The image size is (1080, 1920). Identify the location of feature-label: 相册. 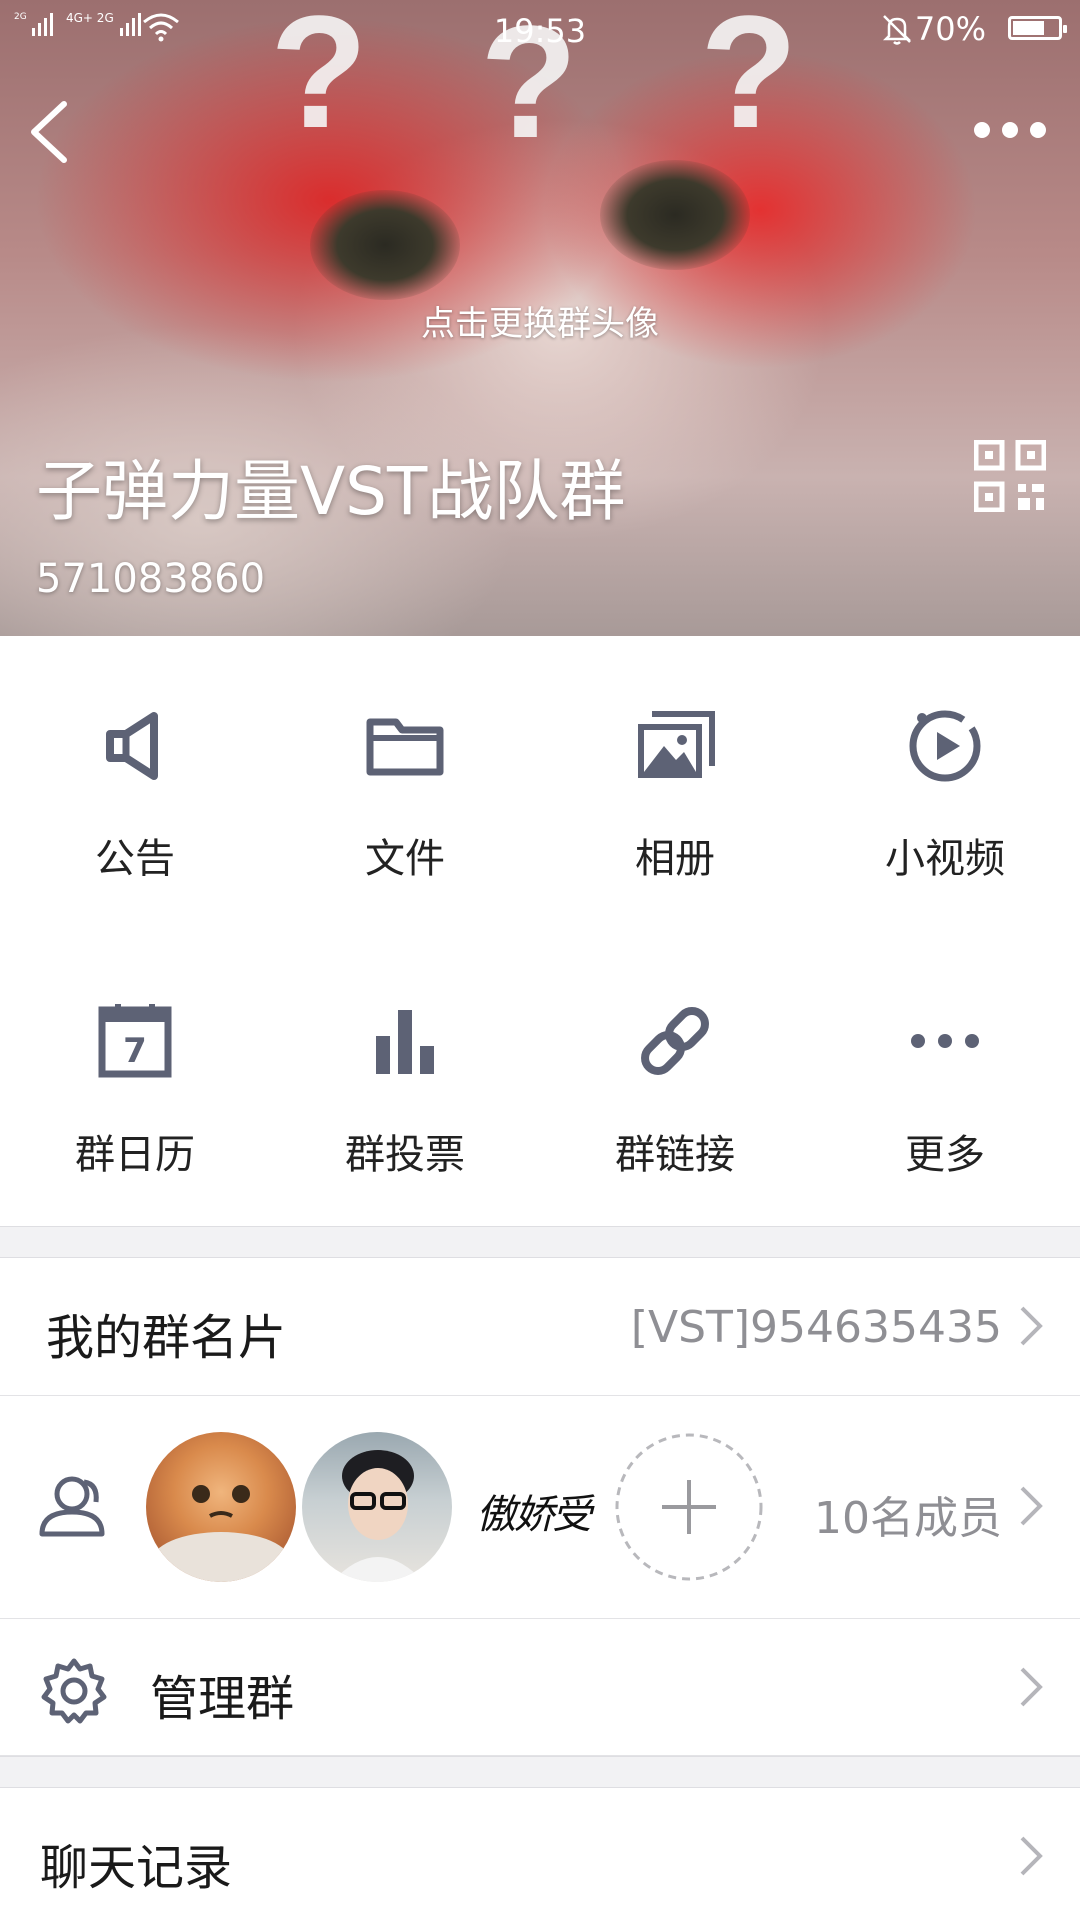
(675, 859).